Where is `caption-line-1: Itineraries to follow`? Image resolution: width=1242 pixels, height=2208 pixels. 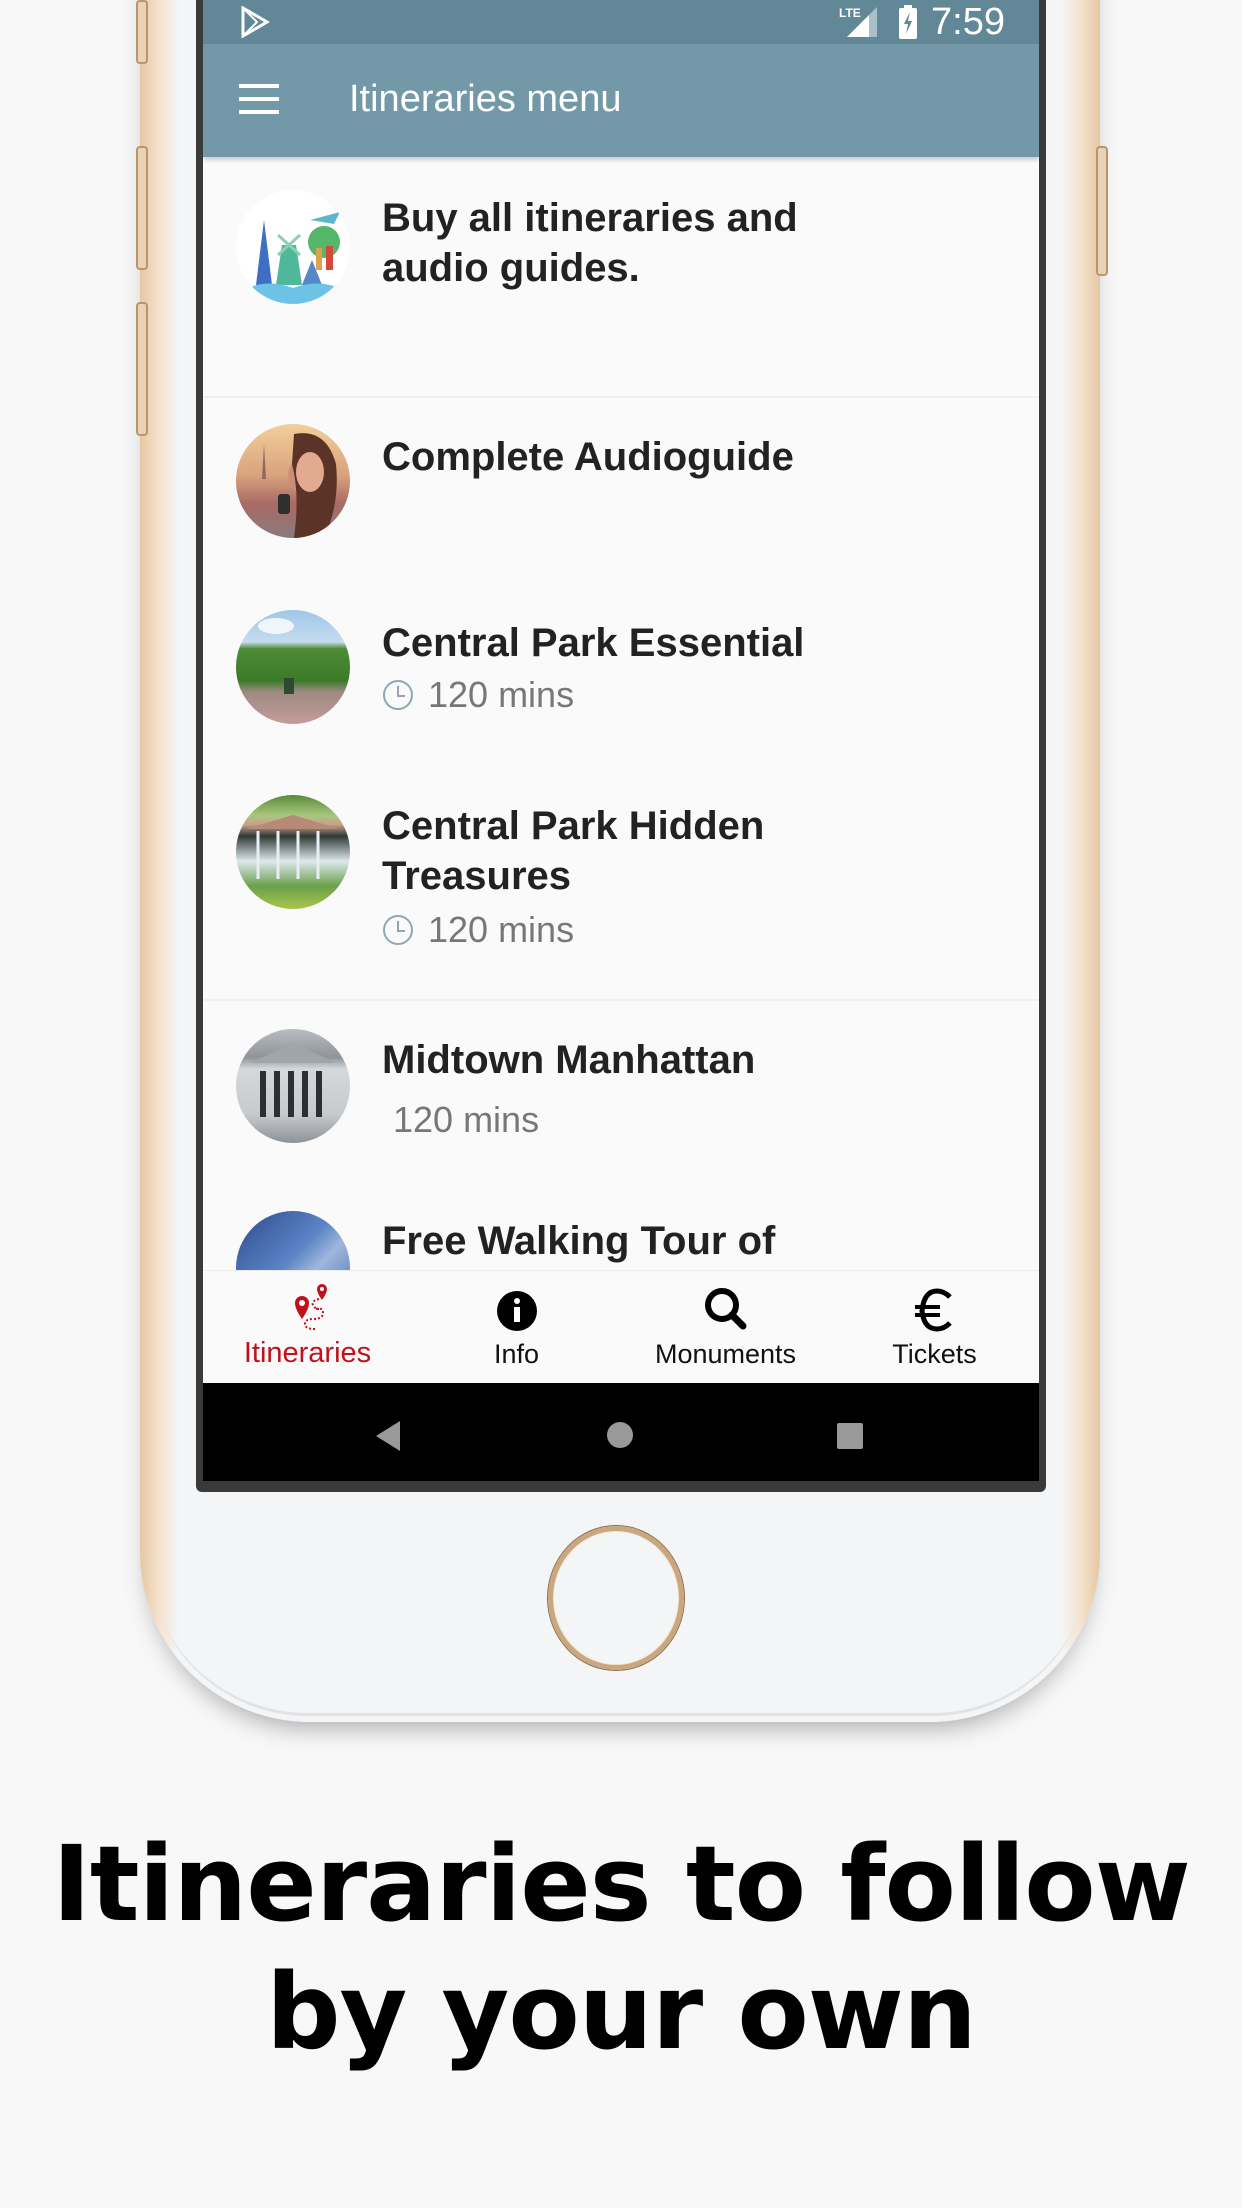
caption-line-1: Itineraries to follow is located at coordinates (621, 1884).